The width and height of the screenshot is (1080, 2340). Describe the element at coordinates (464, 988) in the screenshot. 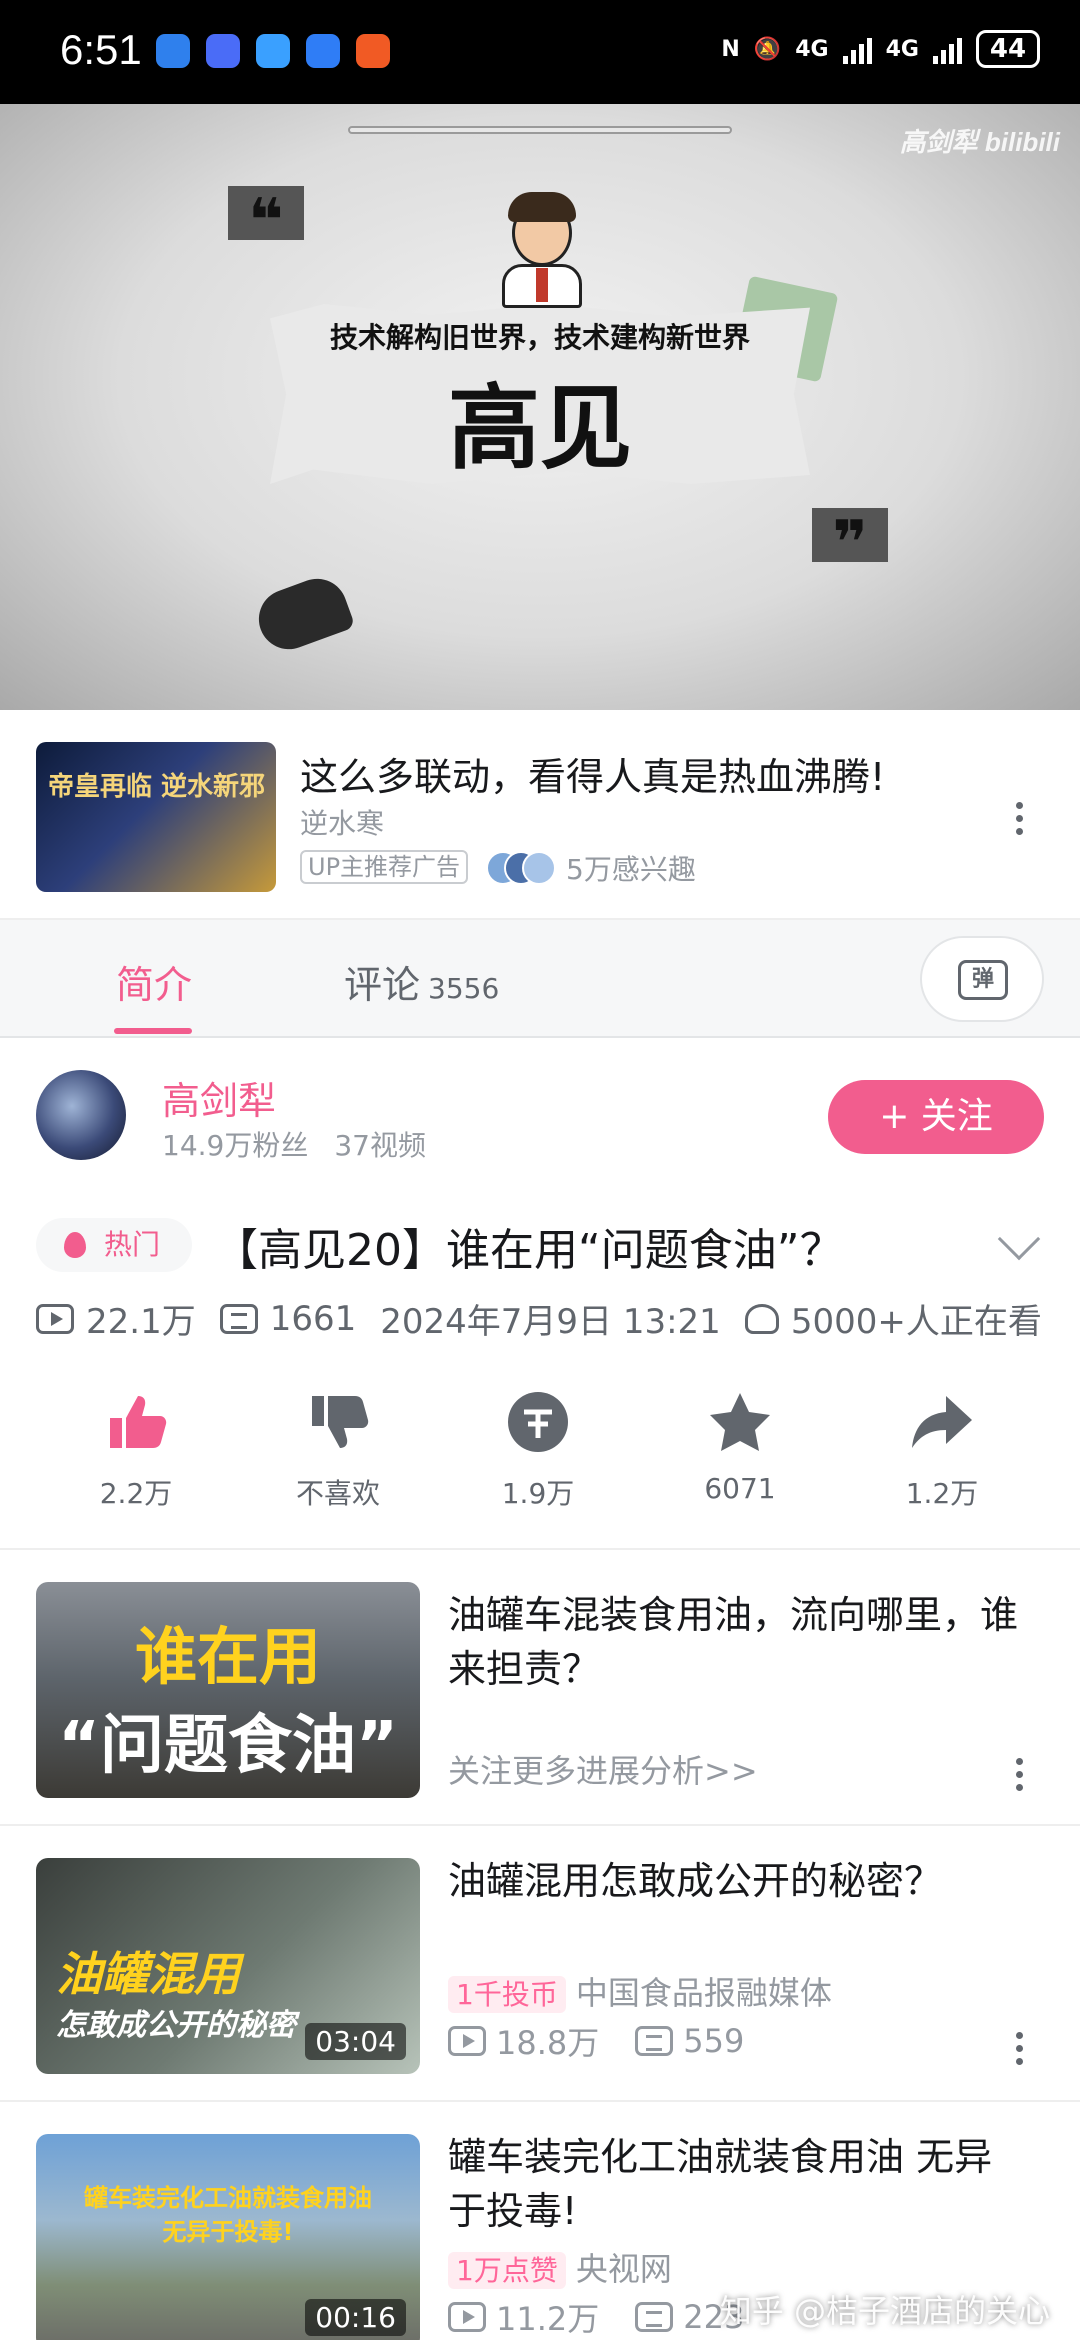

I see `tab-comments-count: 3556` at that location.